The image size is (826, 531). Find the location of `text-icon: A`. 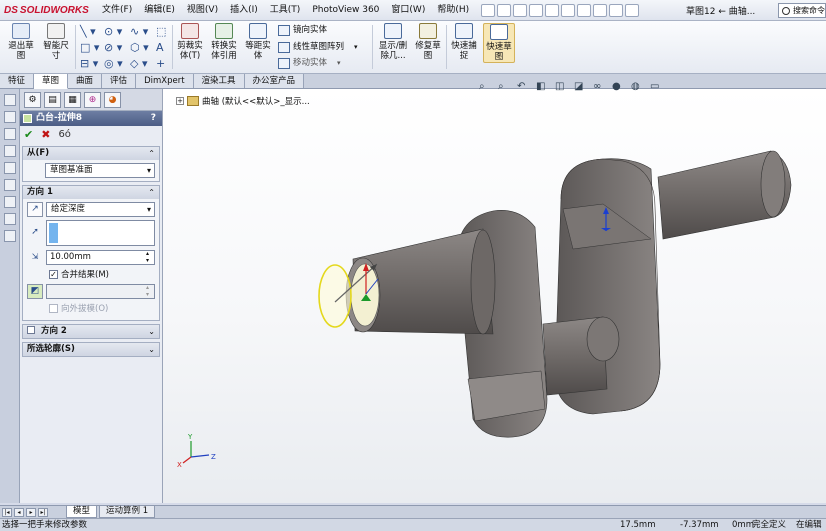

text-icon: A is located at coordinates (160, 47).